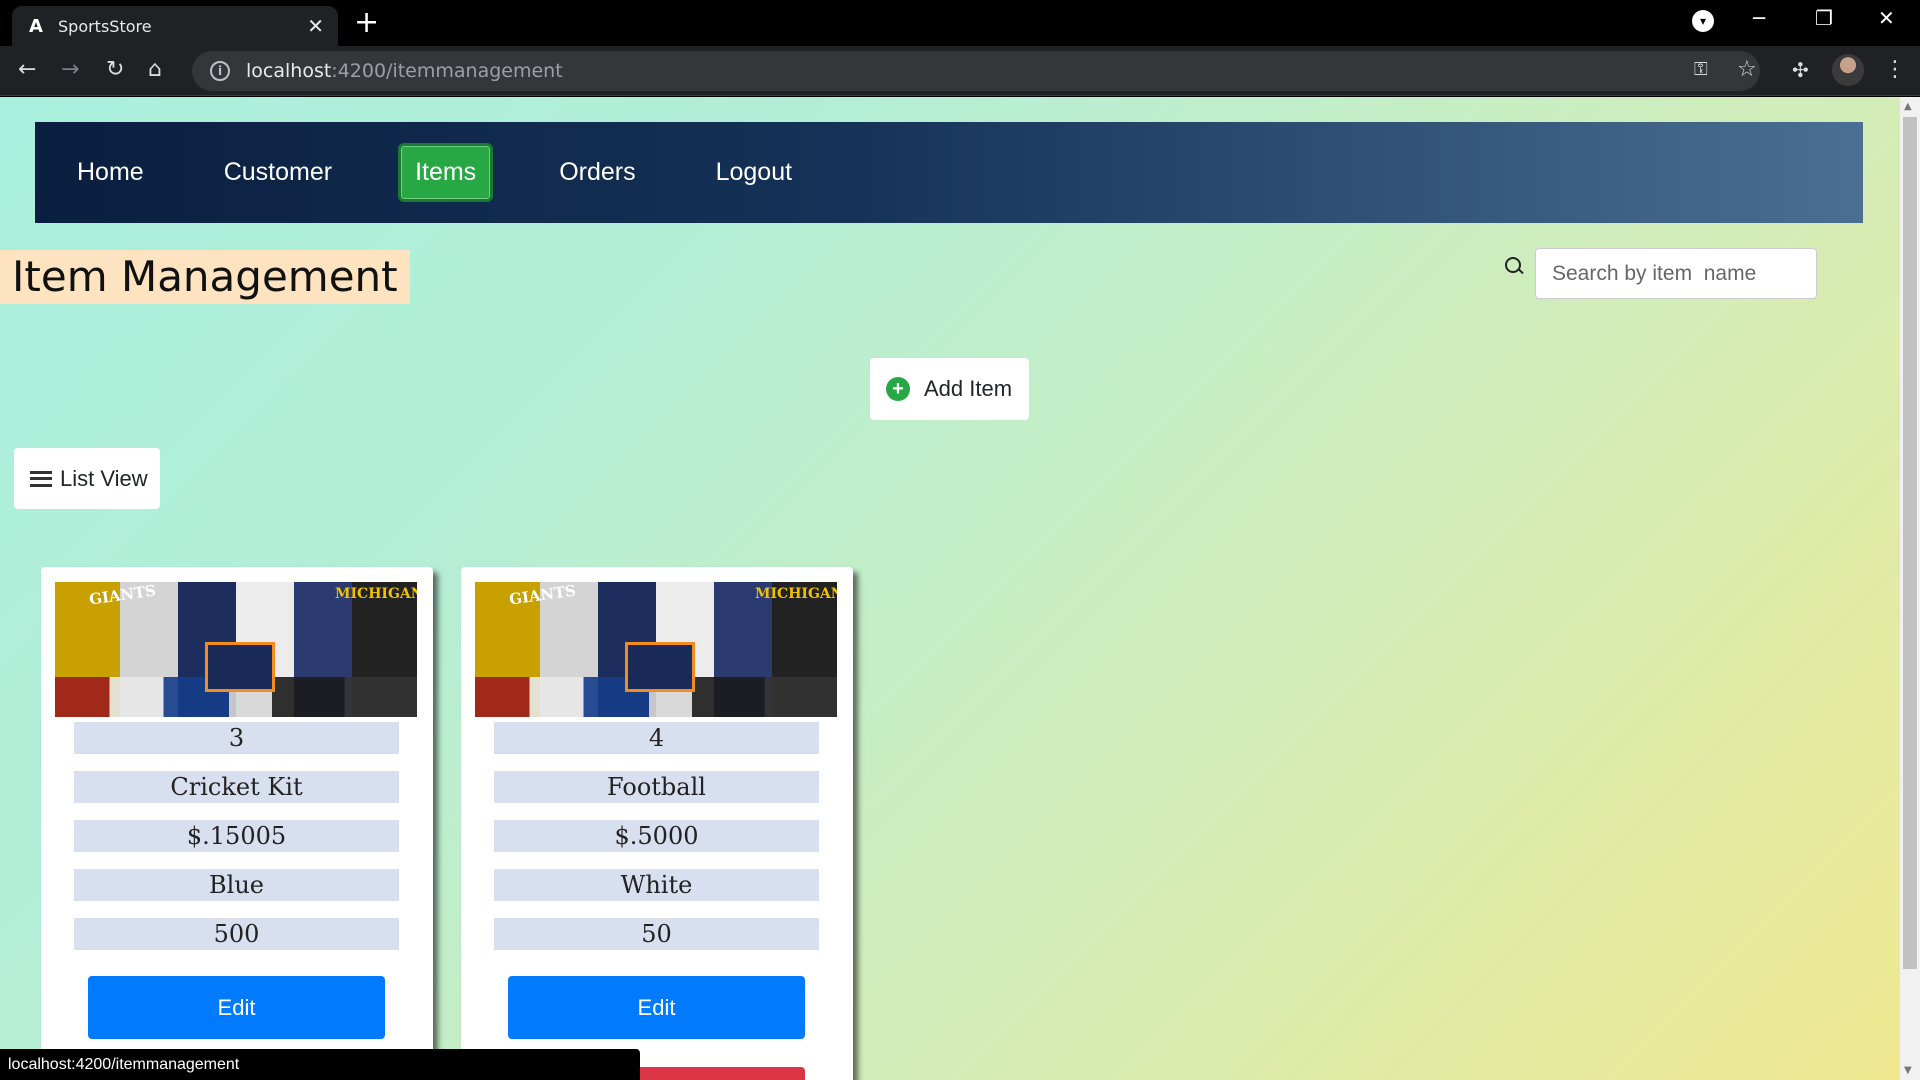  I want to click on address-bar: i localhost:4200/itemmanagement, so click(976, 71).